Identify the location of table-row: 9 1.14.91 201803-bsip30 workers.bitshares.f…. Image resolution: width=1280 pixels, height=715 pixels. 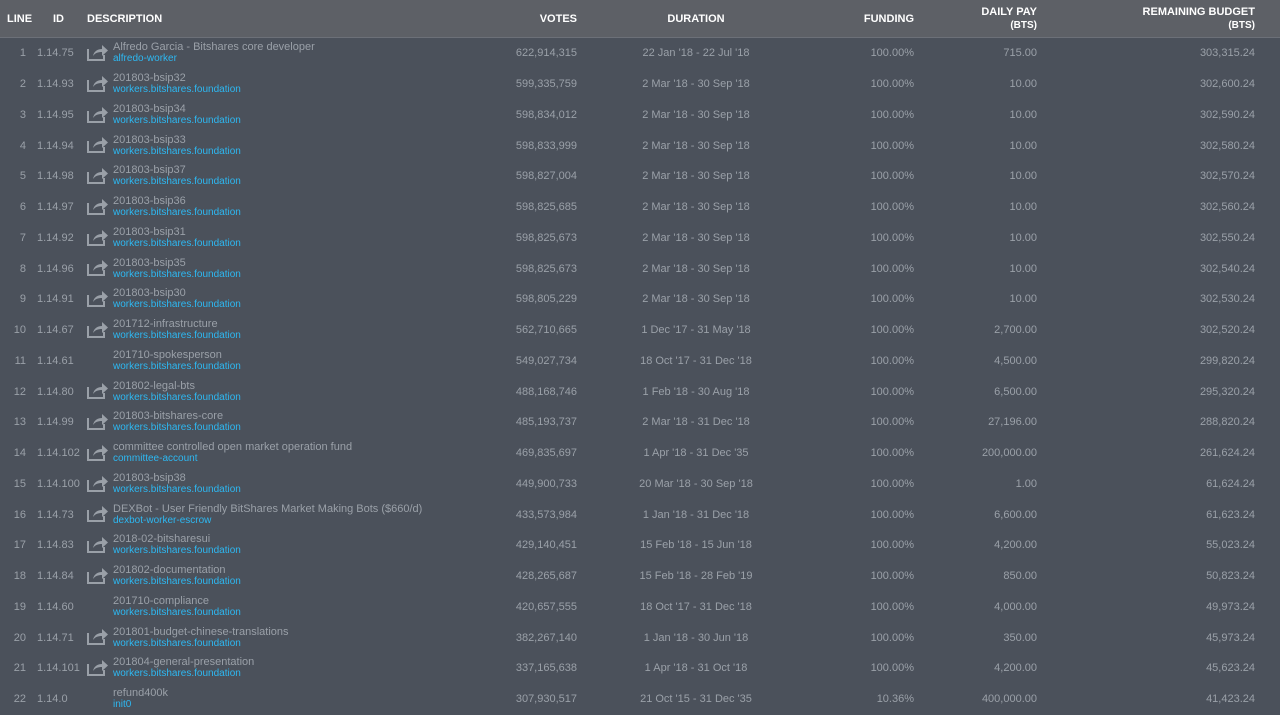
(640, 299).